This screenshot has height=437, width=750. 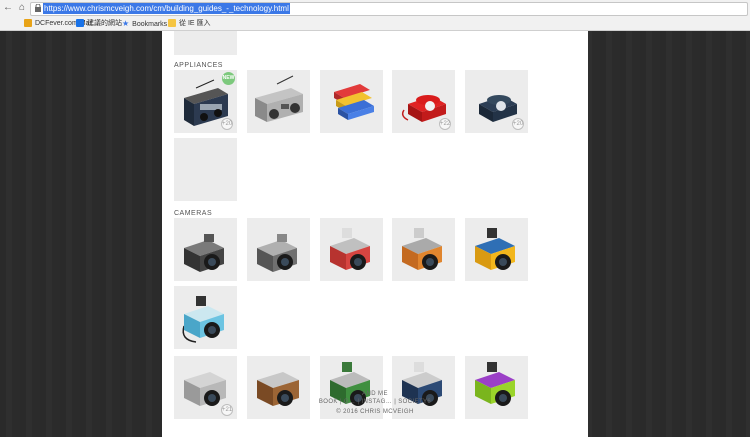 I want to click on camera-yellow, so click(x=496, y=249).